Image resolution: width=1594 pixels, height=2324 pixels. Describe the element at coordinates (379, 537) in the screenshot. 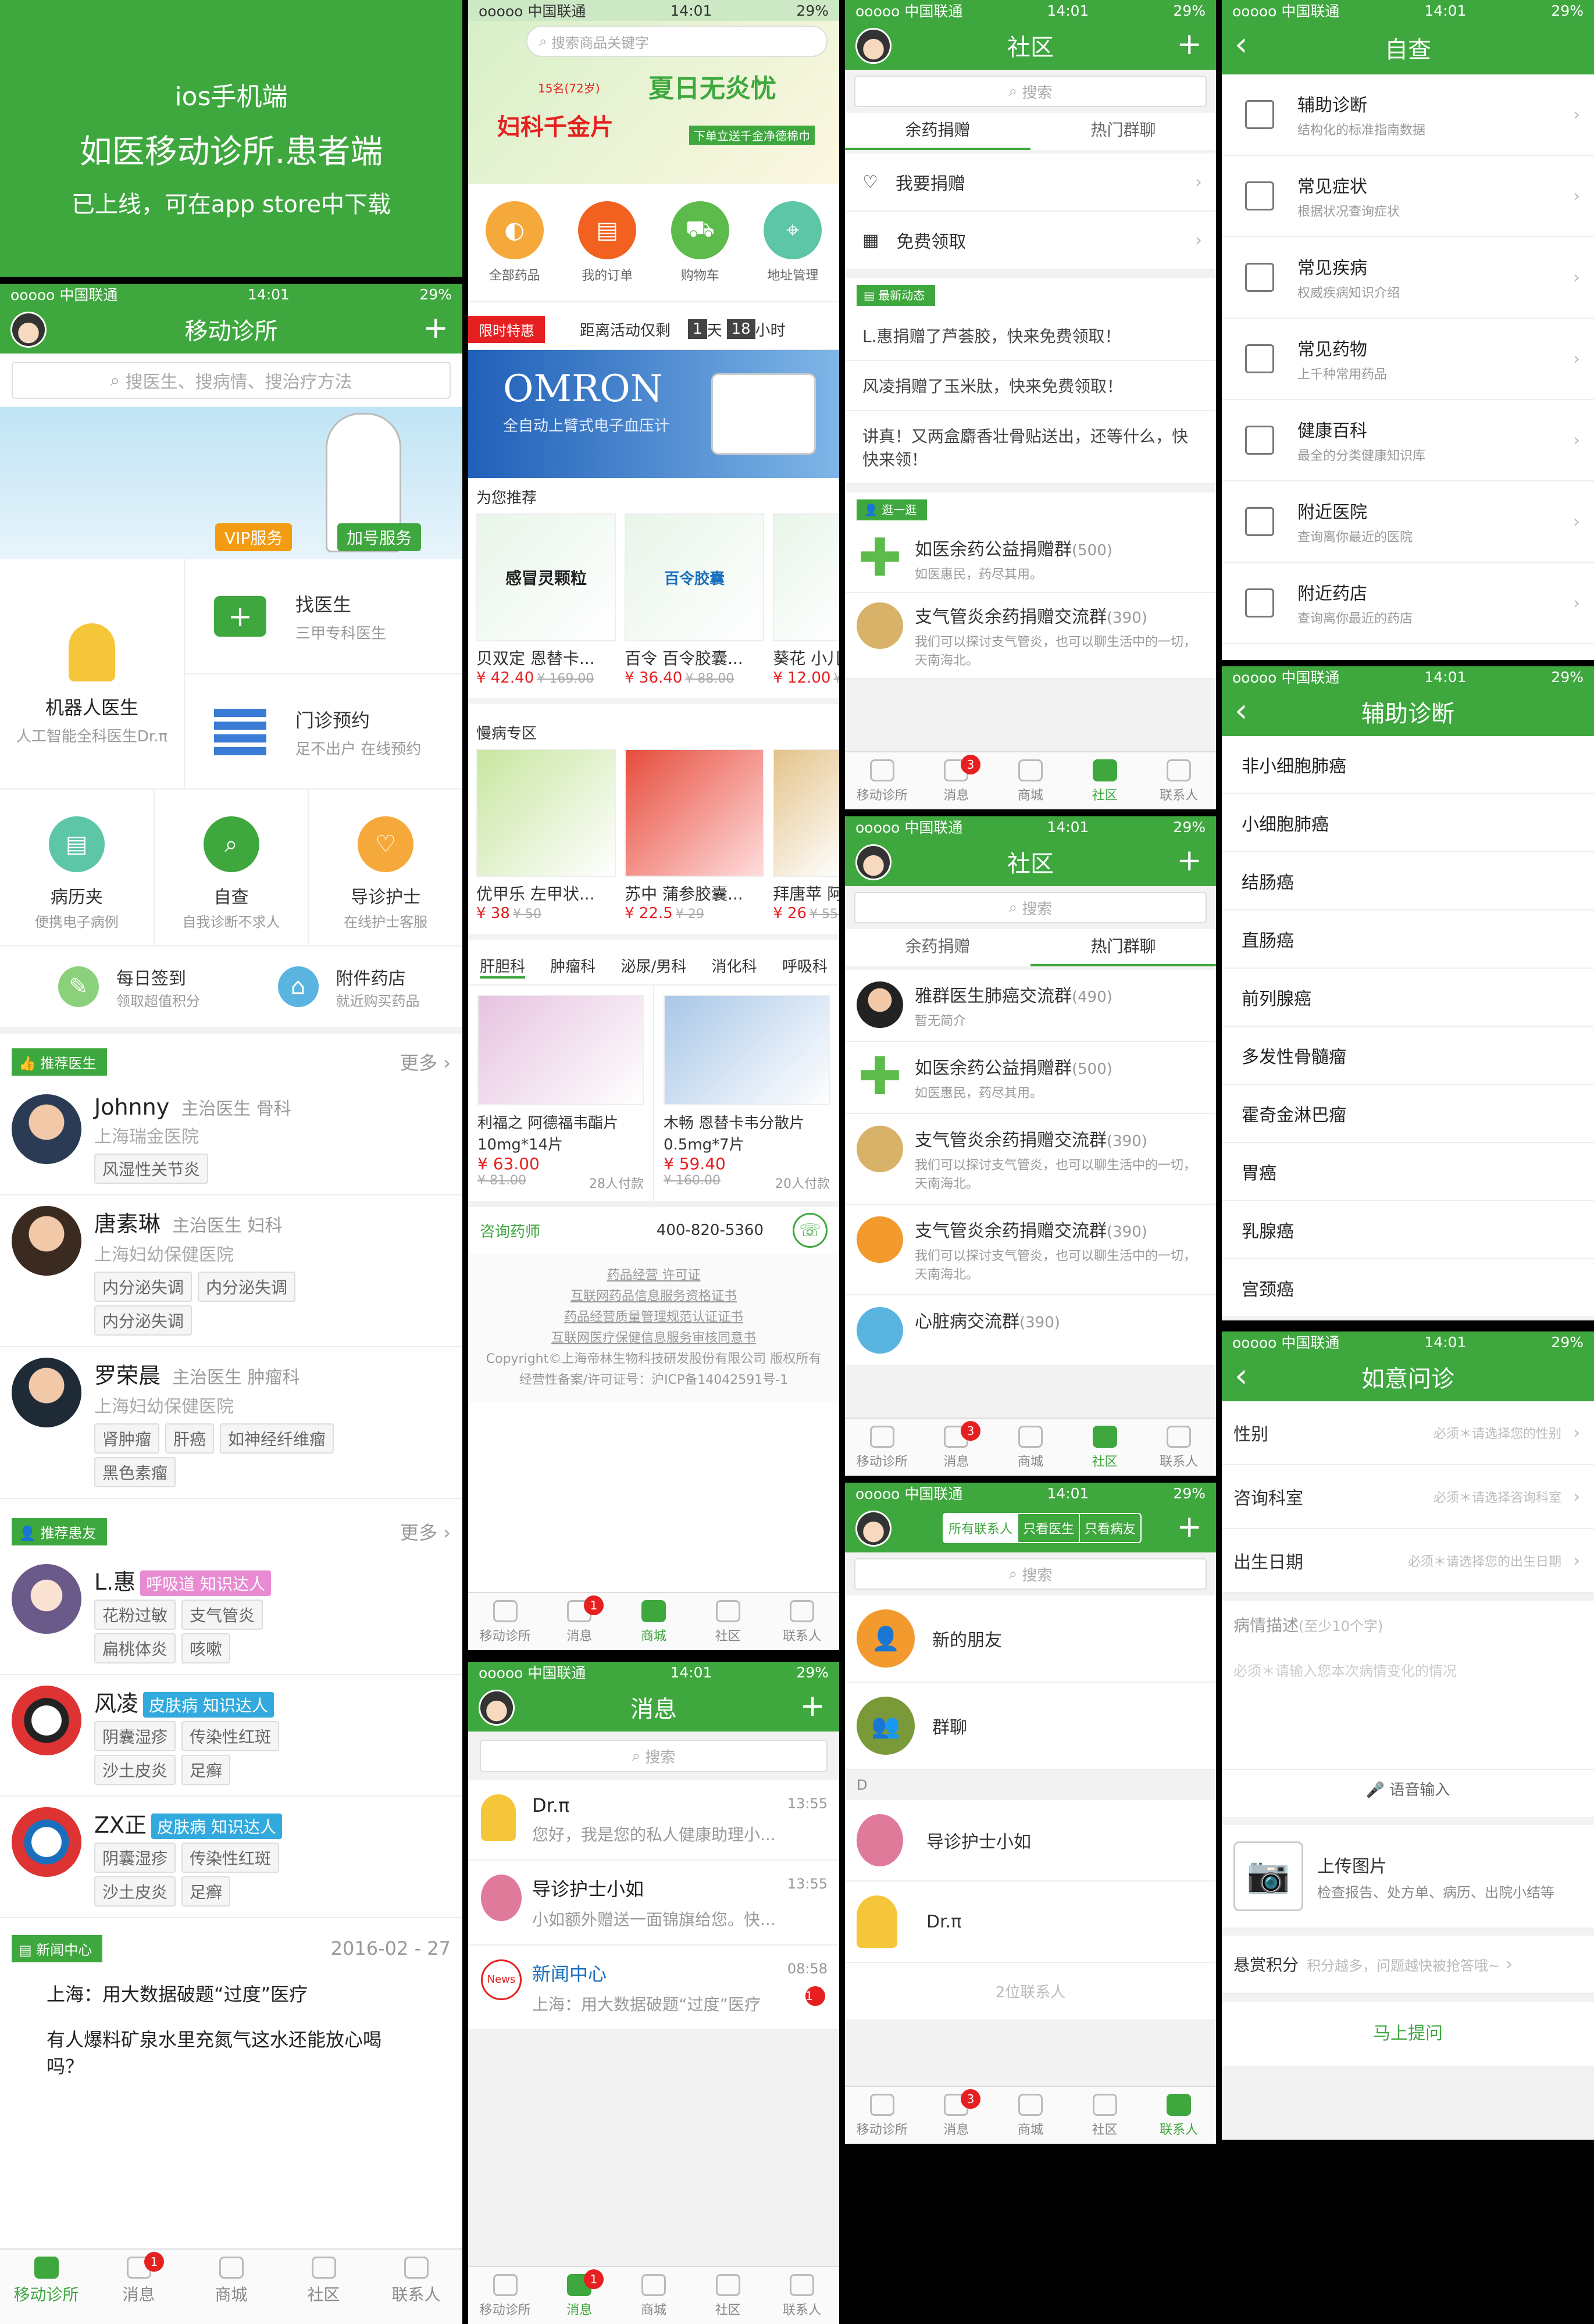

I see `jia-service-button: 加号服务` at that location.